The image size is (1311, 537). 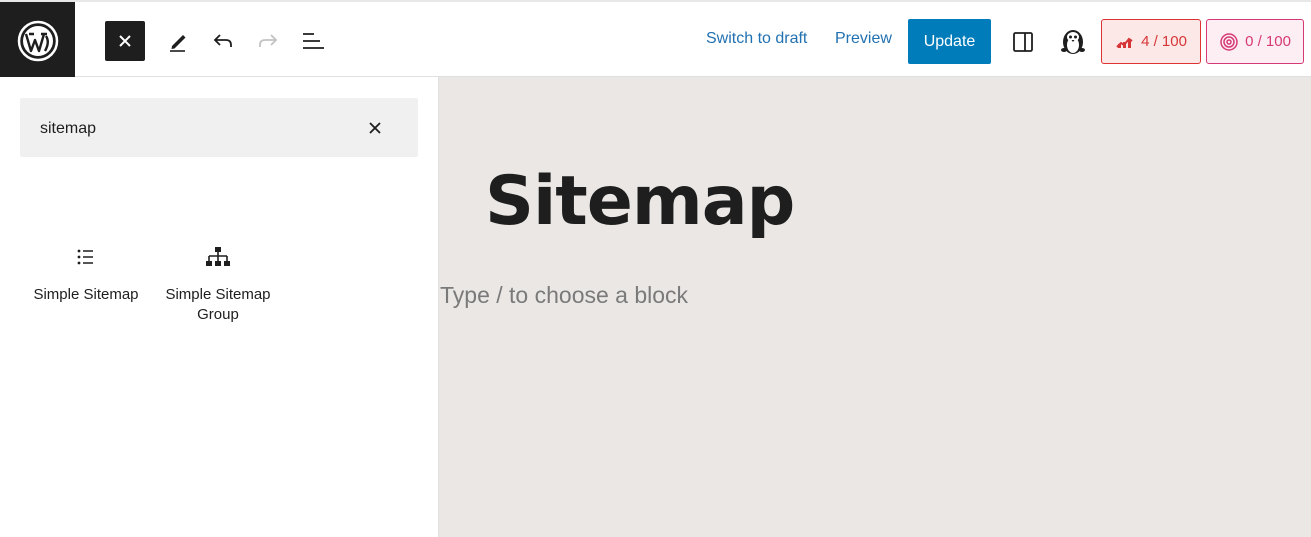 I want to click on penguin-icon, so click(x=1073, y=42).